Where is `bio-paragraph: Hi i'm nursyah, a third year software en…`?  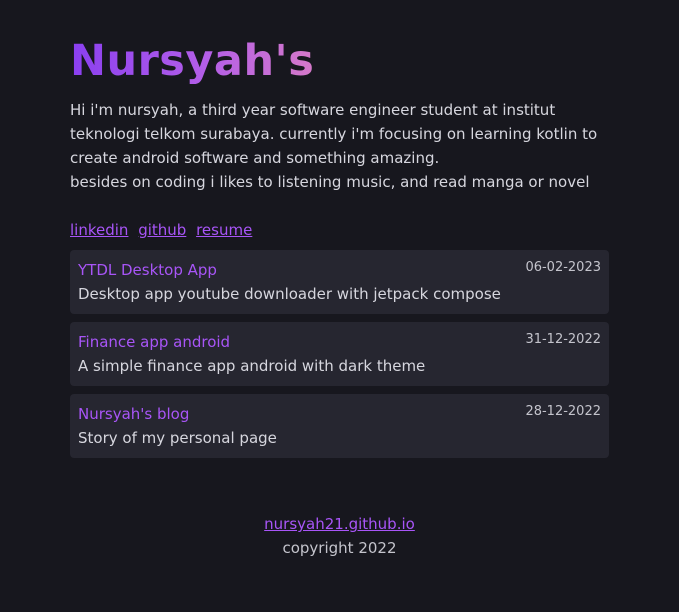 bio-paragraph: Hi i'm nursyah, a third year software en… is located at coordinates (334, 134).